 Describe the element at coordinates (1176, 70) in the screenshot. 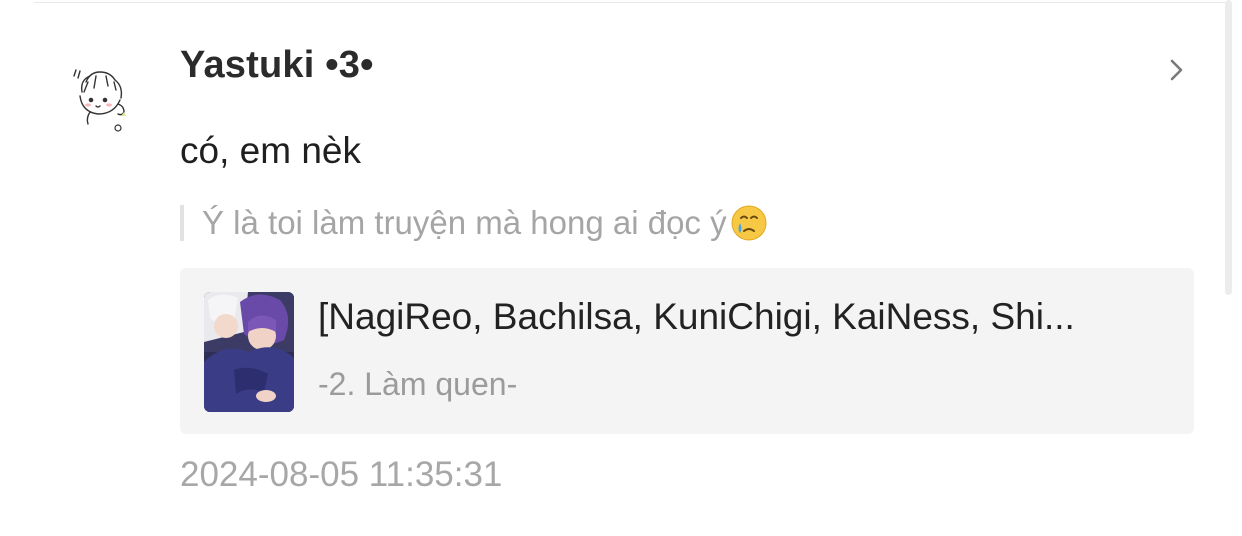

I see `chevron-right-icon` at that location.